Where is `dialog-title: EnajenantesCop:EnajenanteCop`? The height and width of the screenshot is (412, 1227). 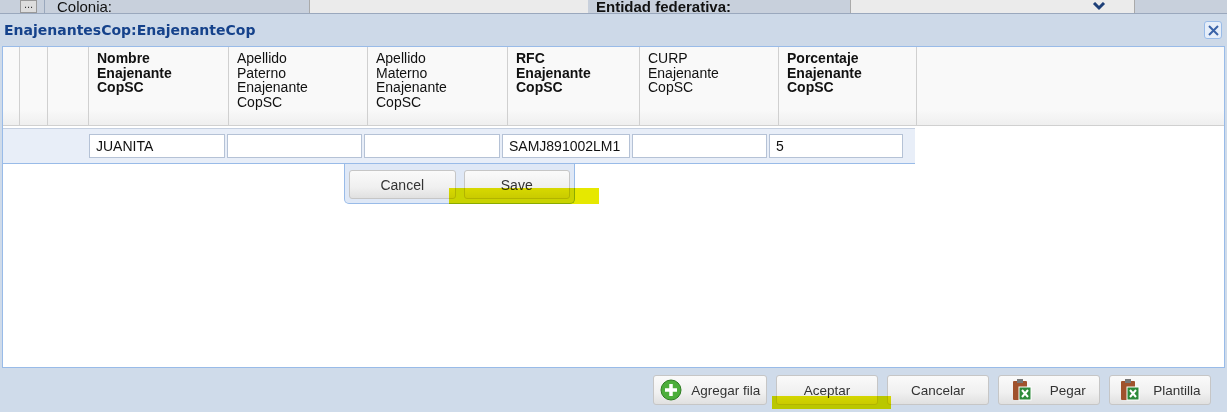 dialog-title: EnajenantesCop:EnajenanteCop is located at coordinates (130, 30).